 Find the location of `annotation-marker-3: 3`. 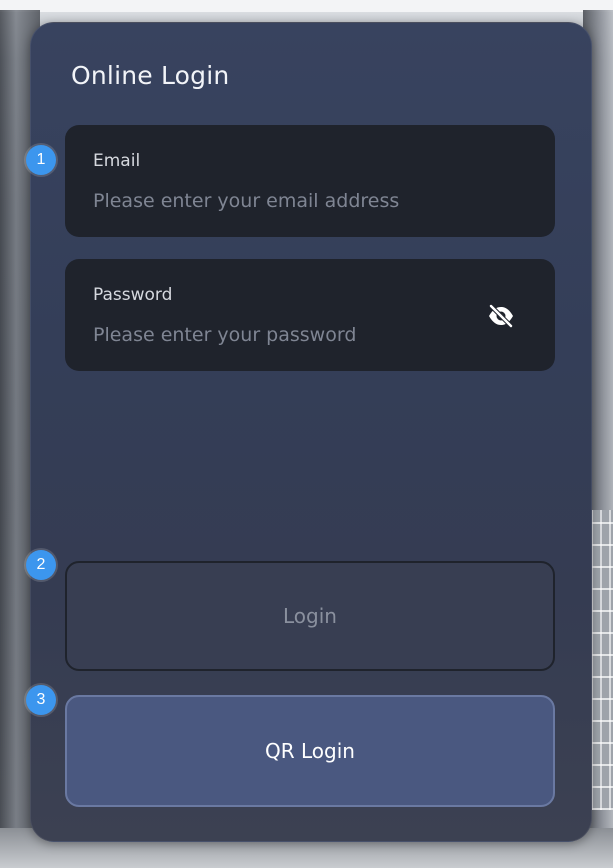

annotation-marker-3: 3 is located at coordinates (41, 700).